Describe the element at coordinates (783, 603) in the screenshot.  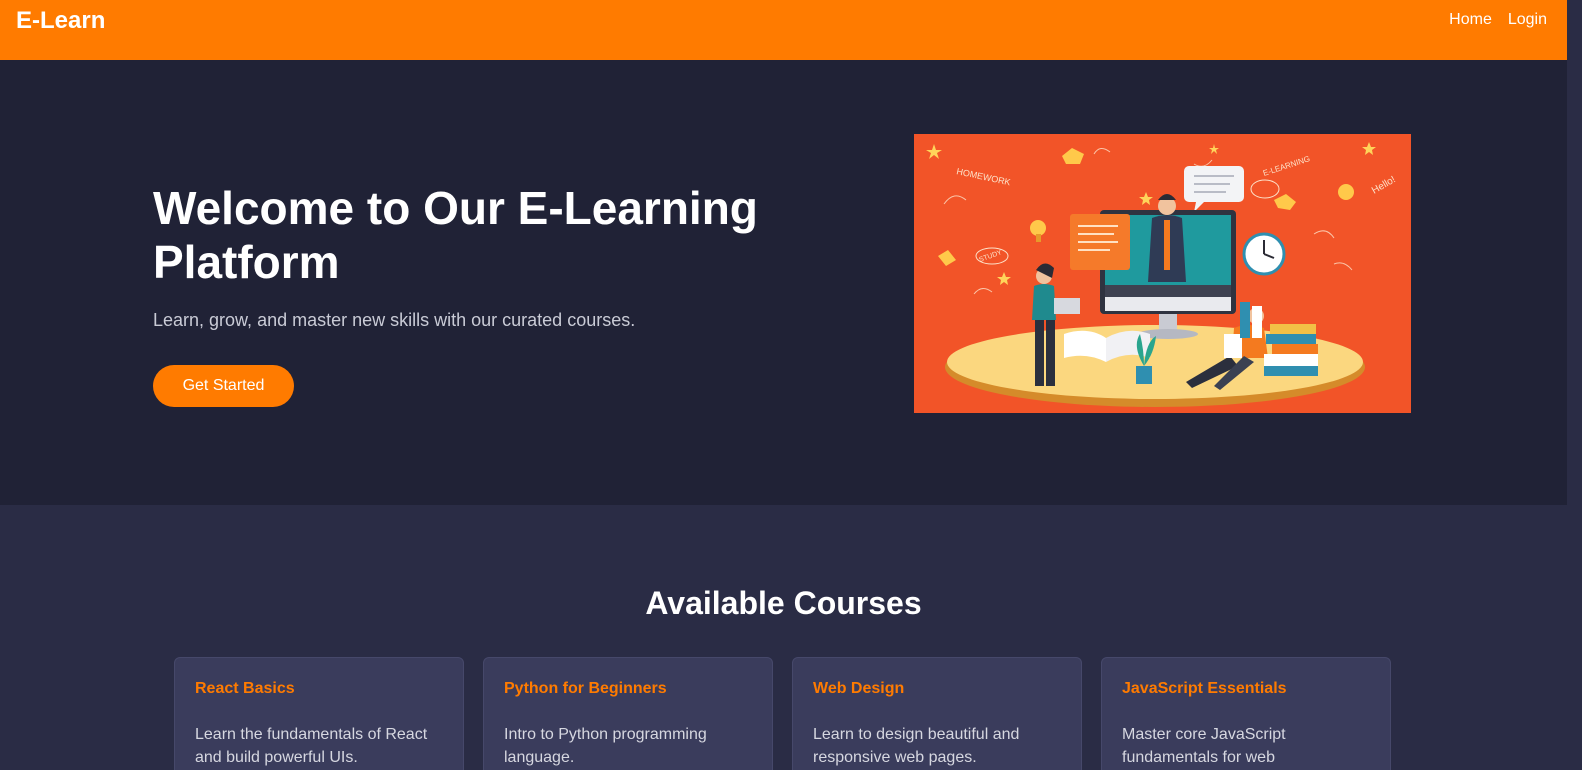
I see `courses-section-title: Available Courses` at that location.